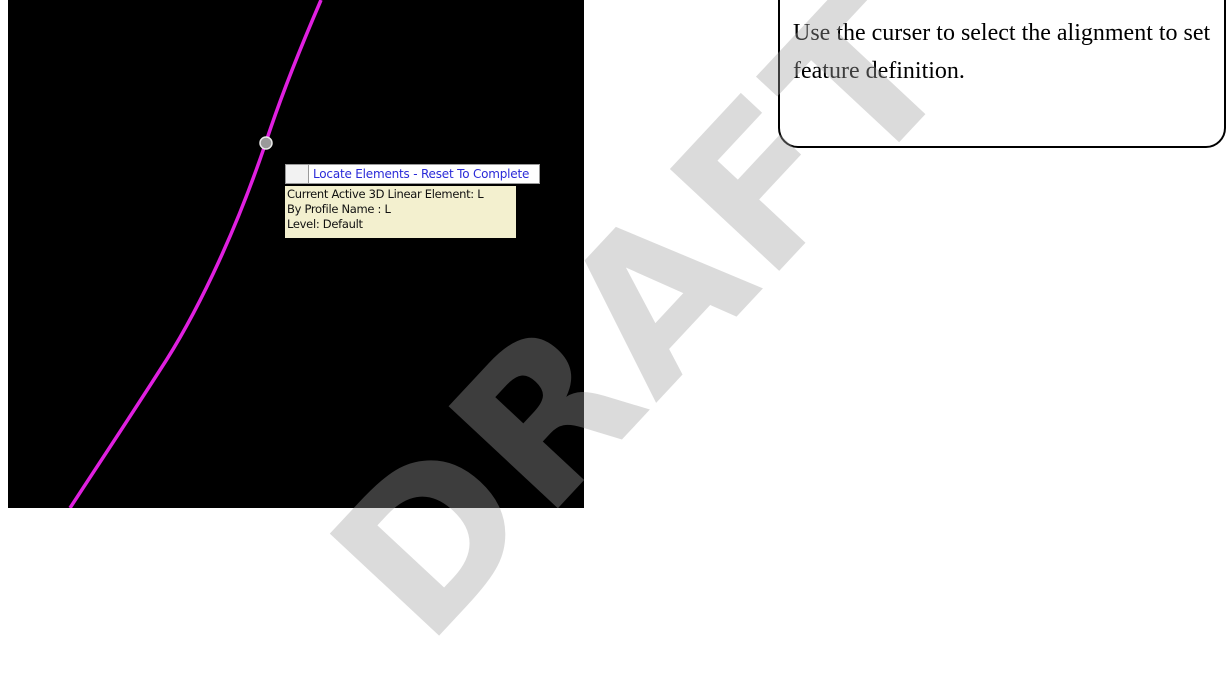 The image size is (1231, 683). I want to click on tooltip-line-element: Current Active 3D Linear Element: L, so click(385, 194).